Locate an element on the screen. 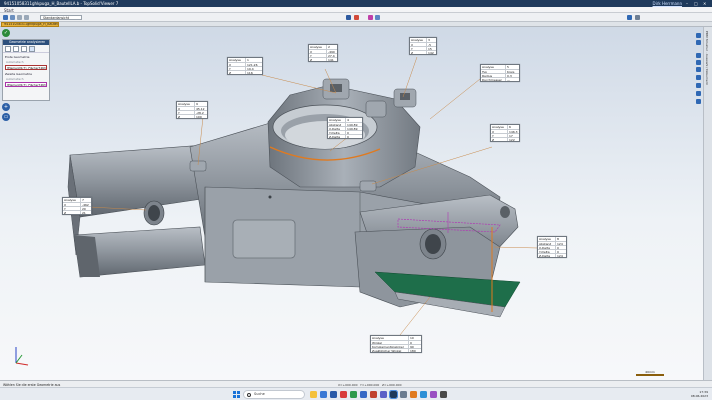 The width and height of the screenshot is (712, 400). panel-tools is located at coordinates (26, 49).